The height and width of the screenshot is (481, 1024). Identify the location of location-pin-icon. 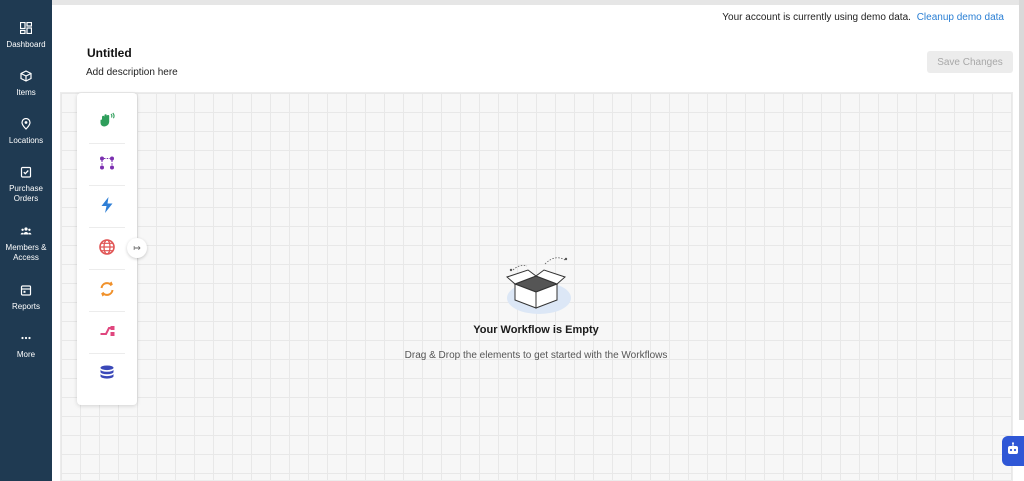
(26, 124).